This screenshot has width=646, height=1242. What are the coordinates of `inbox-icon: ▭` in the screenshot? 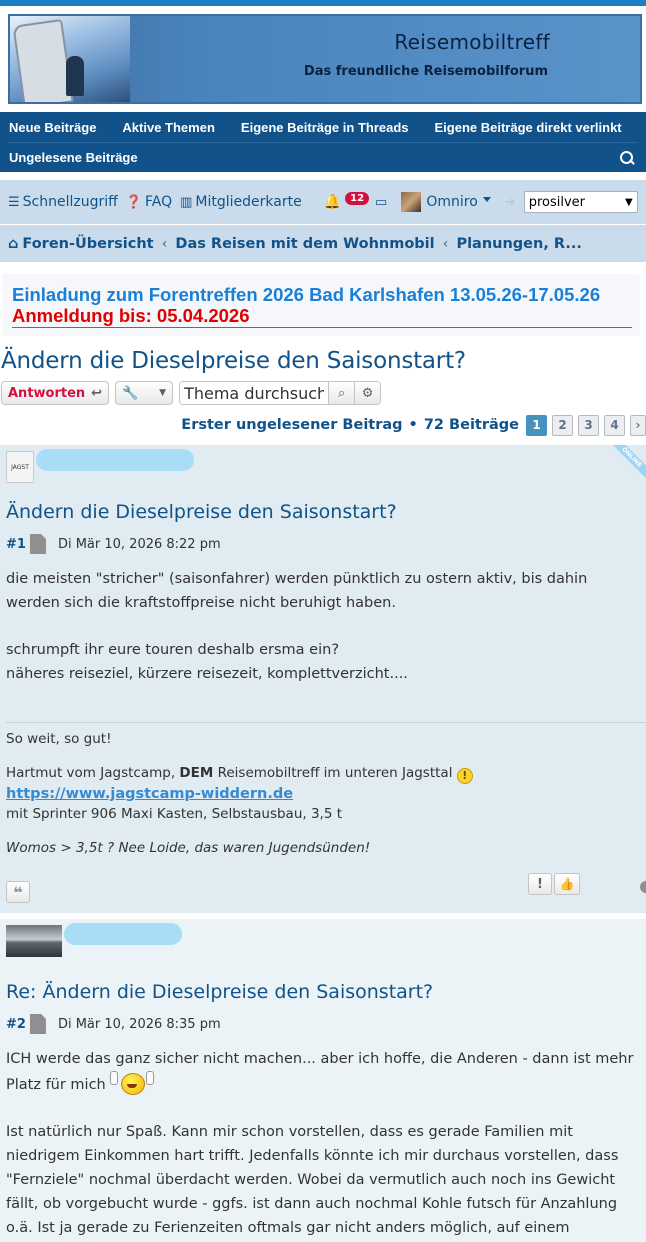 It's located at (381, 202).